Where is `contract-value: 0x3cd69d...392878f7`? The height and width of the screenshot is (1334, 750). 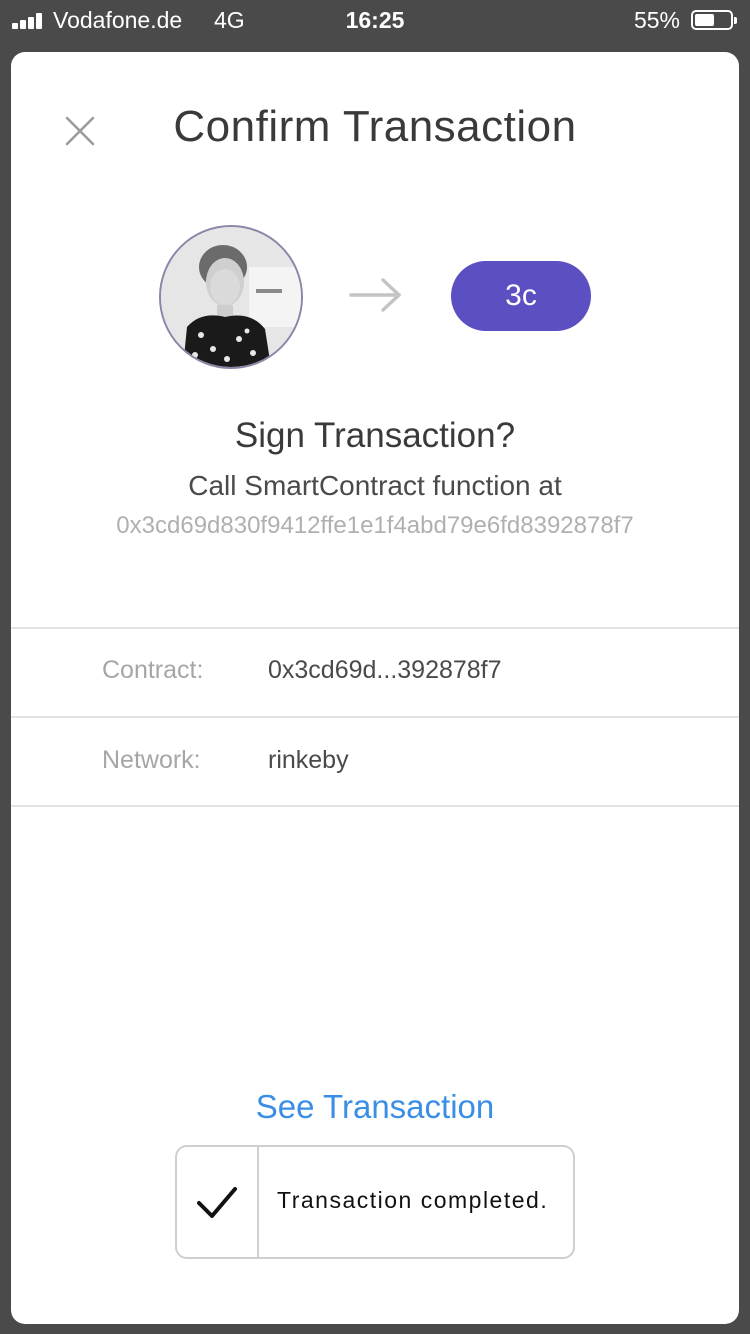 contract-value: 0x3cd69d...392878f7 is located at coordinates (385, 670).